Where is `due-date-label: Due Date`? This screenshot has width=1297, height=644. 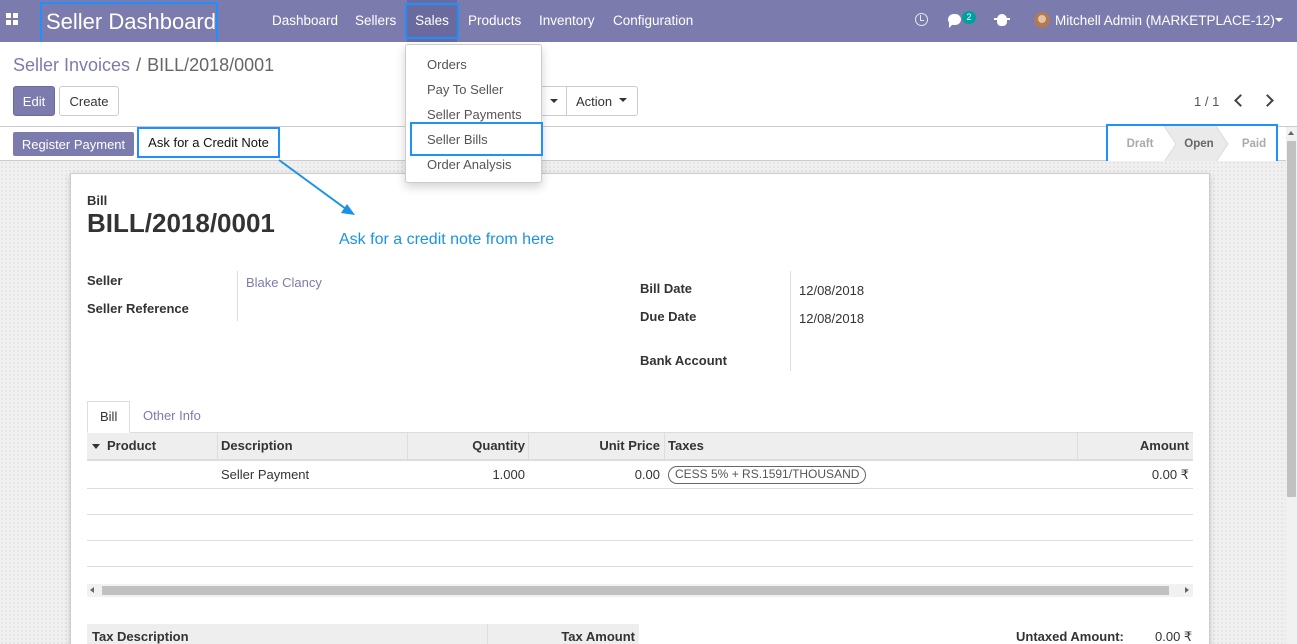 due-date-label: Due Date is located at coordinates (668, 316).